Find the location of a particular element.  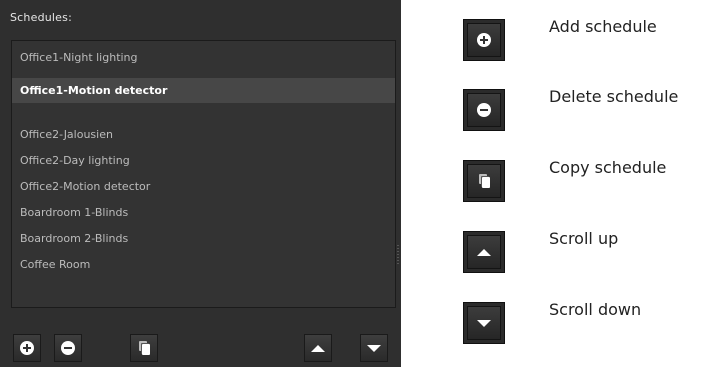

list-item: Coffee Room is located at coordinates (203, 264).